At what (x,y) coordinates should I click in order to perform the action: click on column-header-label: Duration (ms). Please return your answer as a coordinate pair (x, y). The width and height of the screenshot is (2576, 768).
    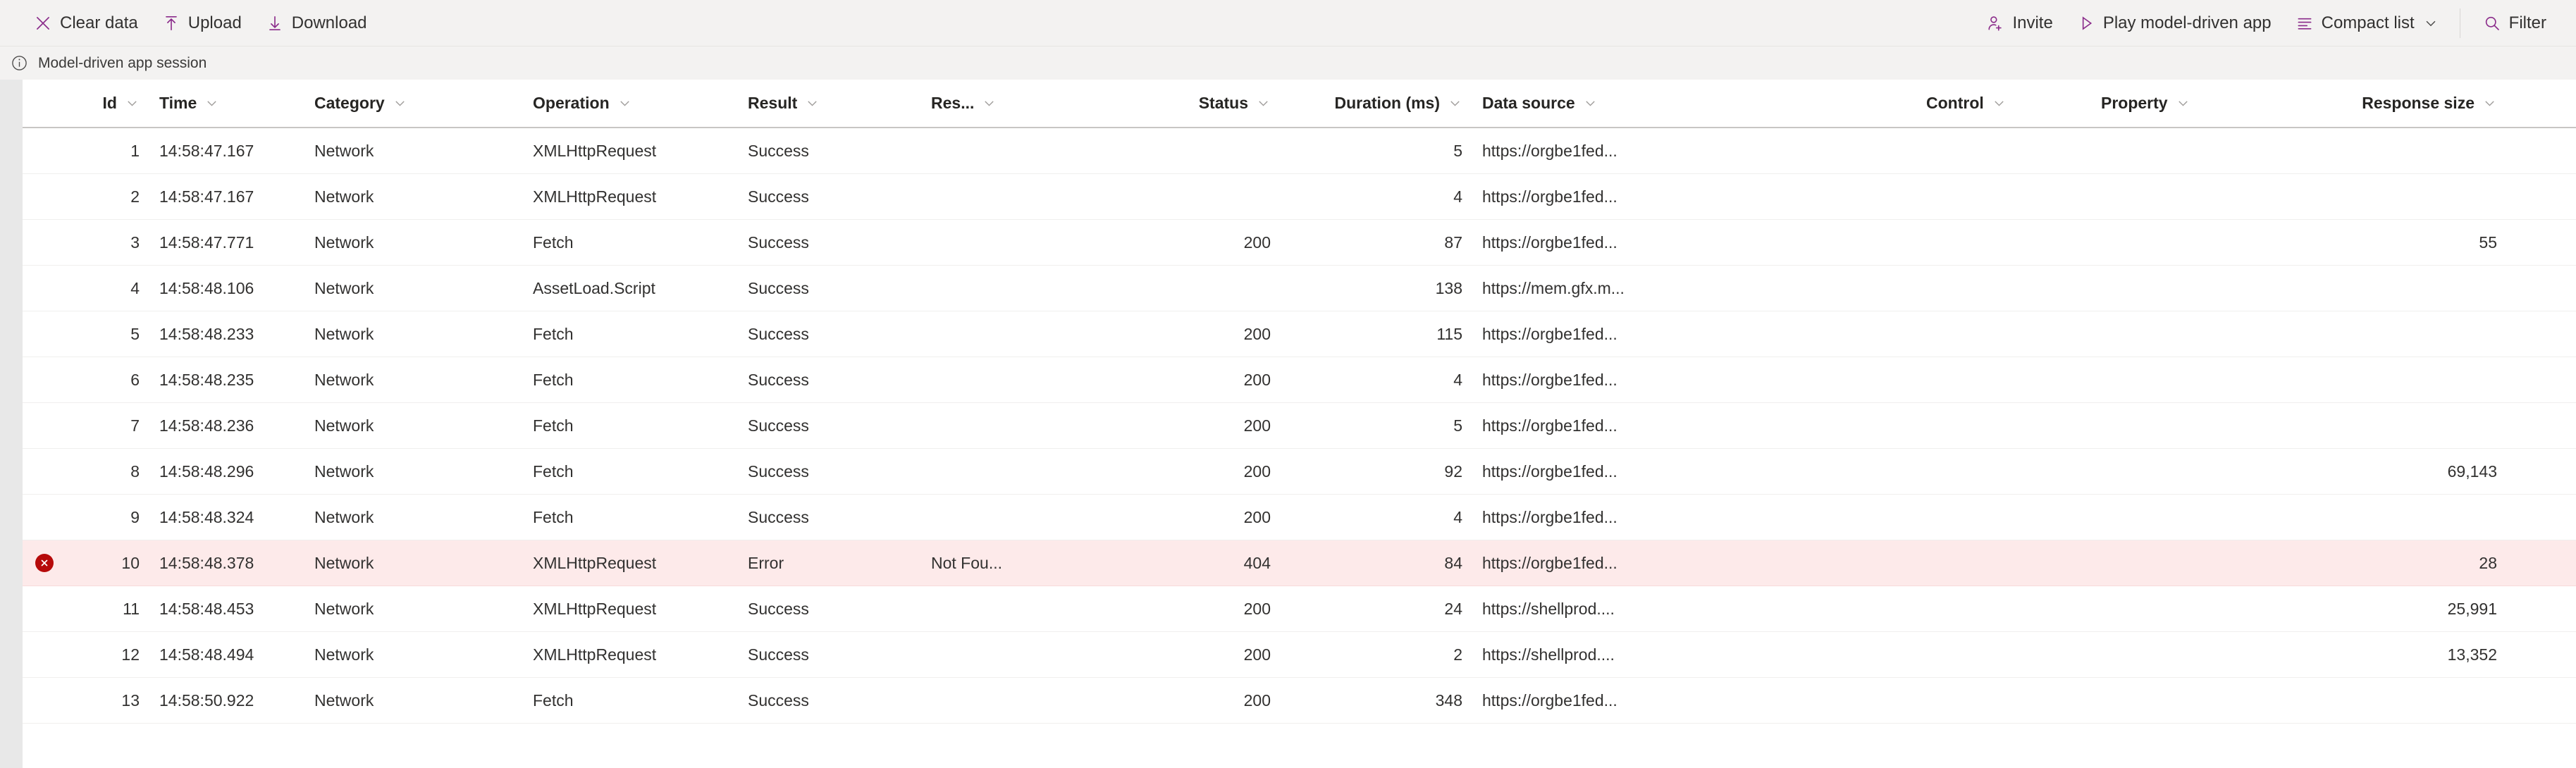
    Looking at the image, I should click on (1387, 103).